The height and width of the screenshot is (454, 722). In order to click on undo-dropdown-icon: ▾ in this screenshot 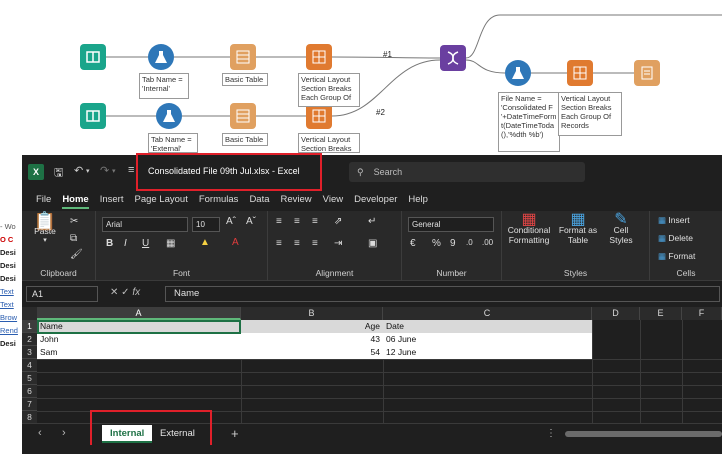, I will do `click(88, 171)`.